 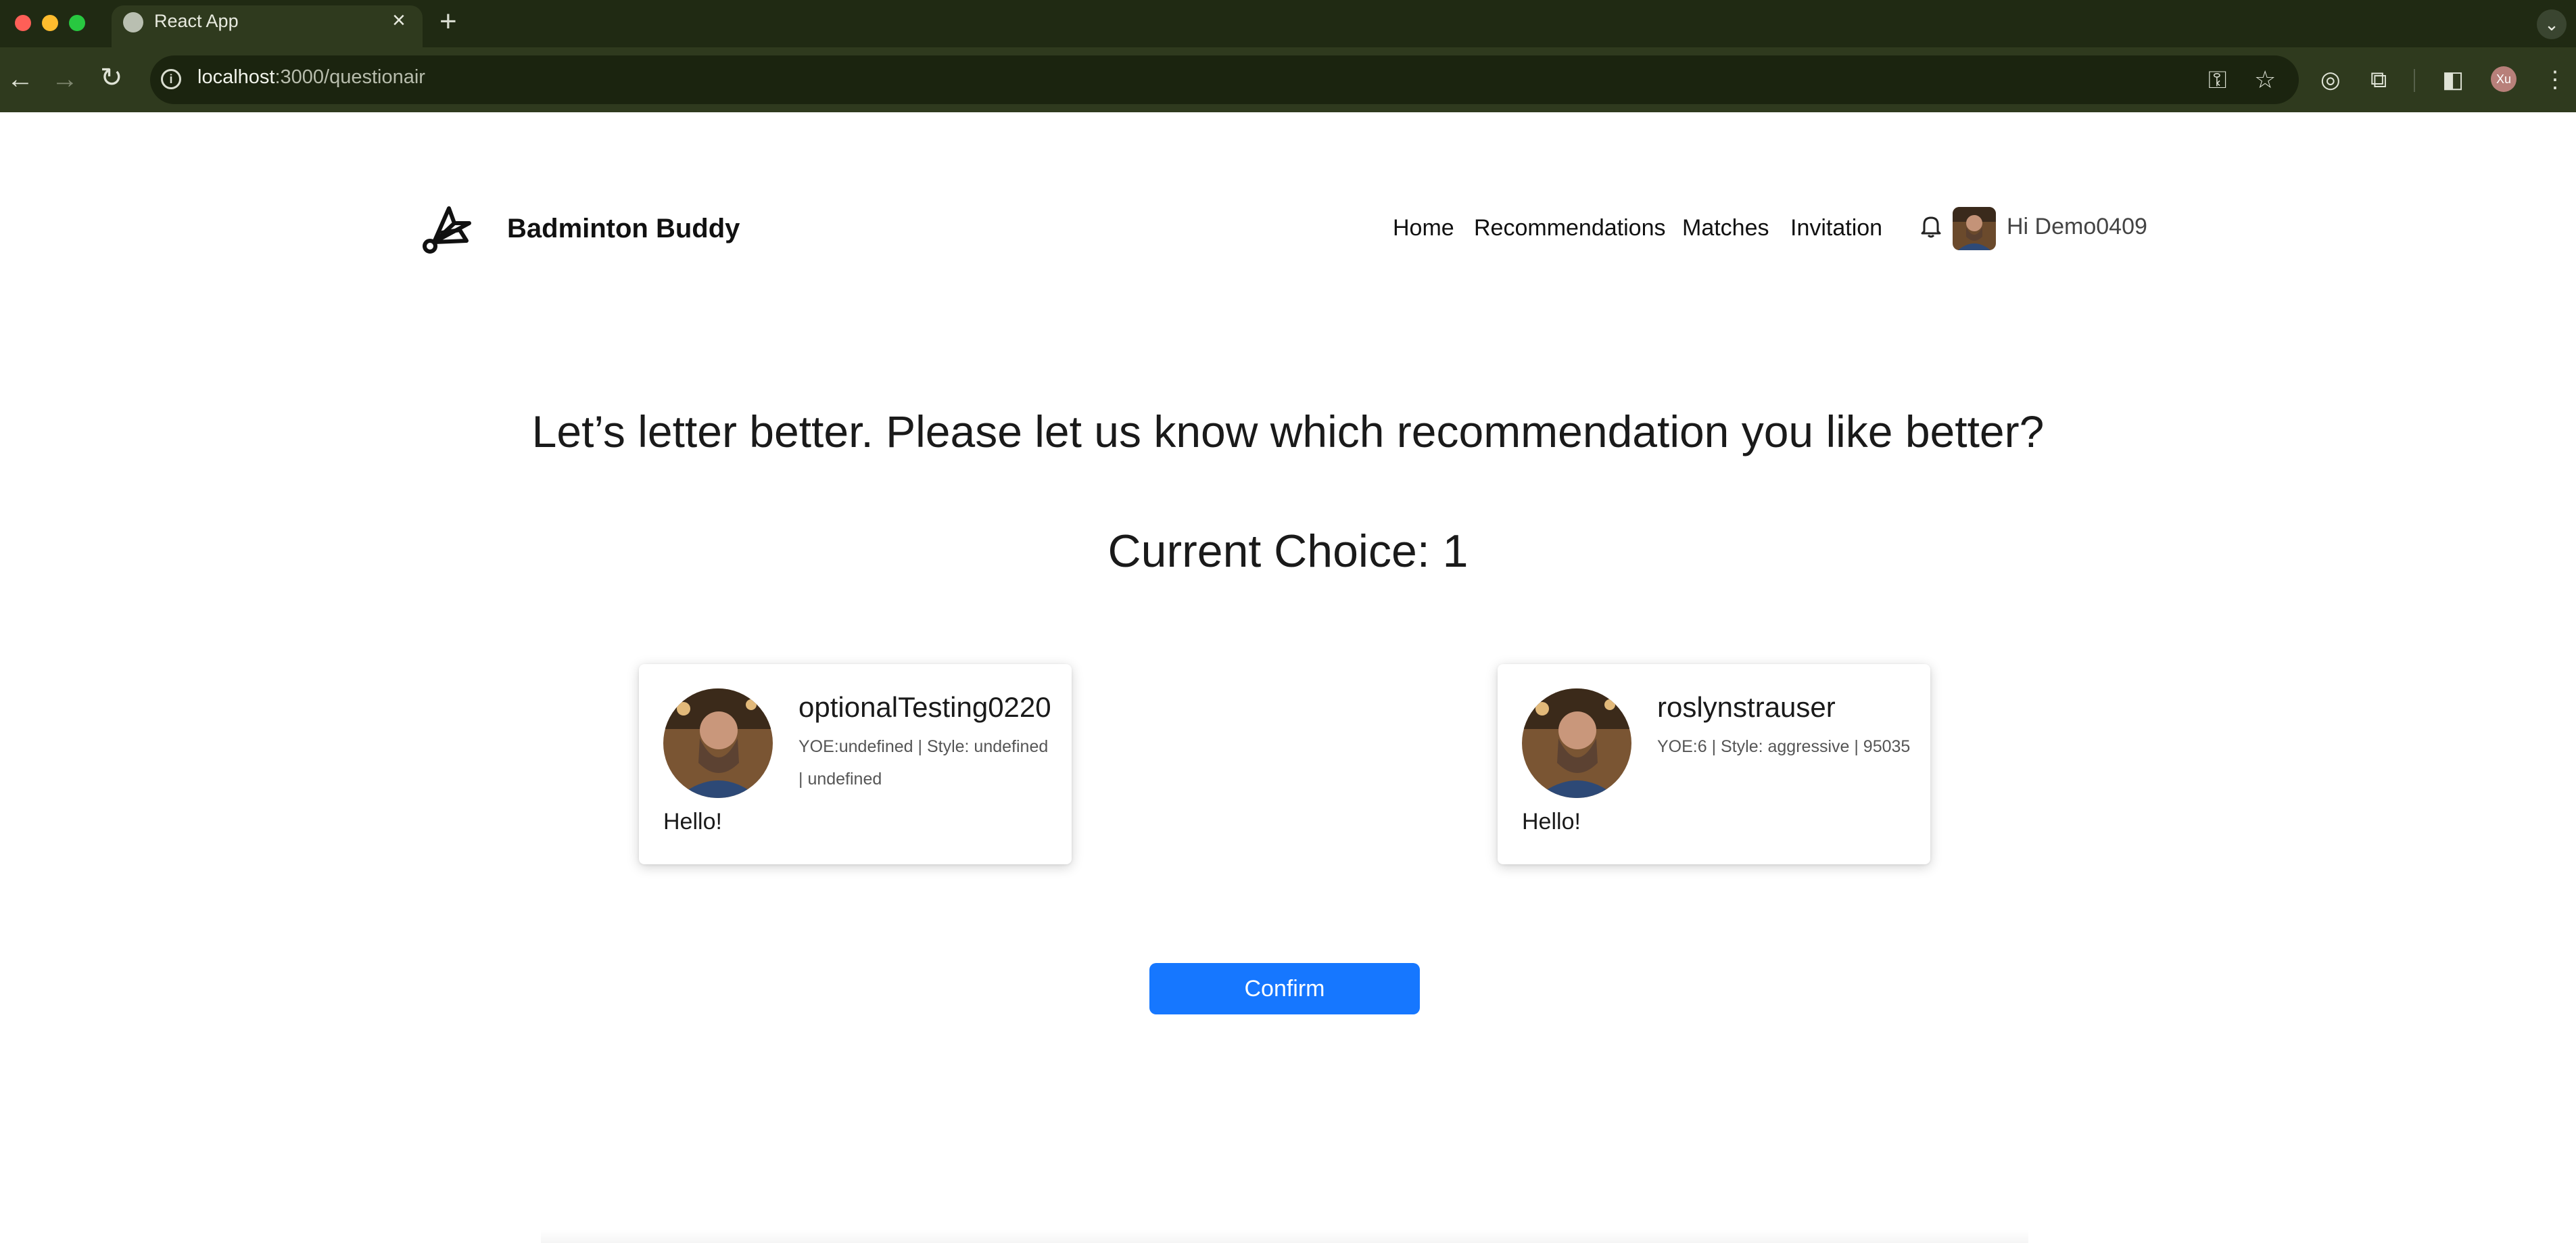 I want to click on profile-avatar: Xu, so click(x=2504, y=79).